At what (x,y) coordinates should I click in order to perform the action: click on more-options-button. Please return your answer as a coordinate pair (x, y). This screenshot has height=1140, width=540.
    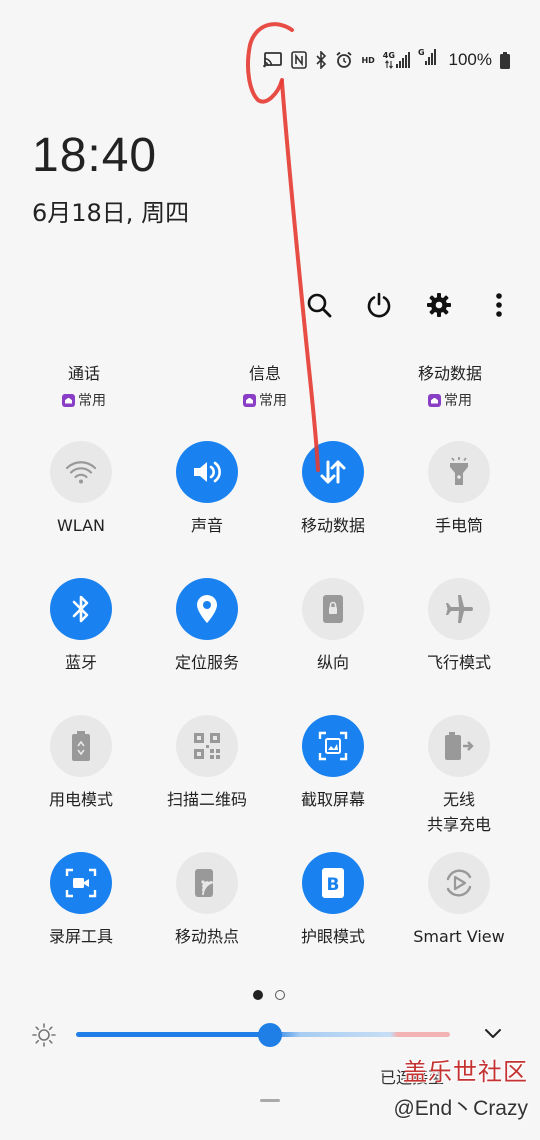
    Looking at the image, I should click on (499, 305).